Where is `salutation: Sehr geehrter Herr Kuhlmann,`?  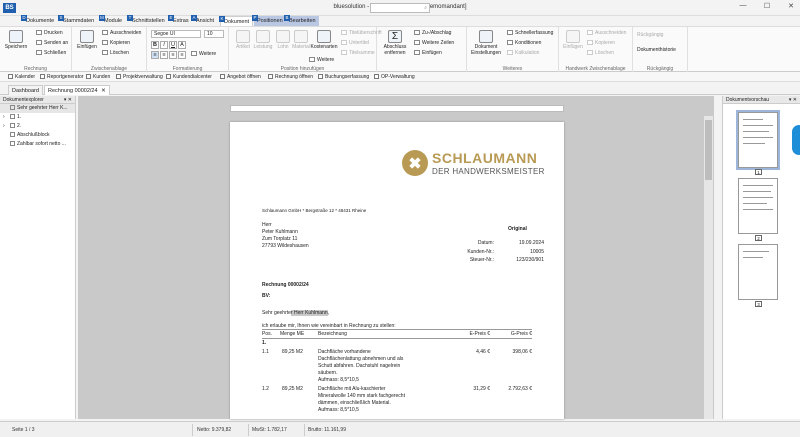
salutation: Sehr geehrter Herr Kuhlmann, is located at coordinates (295, 313).